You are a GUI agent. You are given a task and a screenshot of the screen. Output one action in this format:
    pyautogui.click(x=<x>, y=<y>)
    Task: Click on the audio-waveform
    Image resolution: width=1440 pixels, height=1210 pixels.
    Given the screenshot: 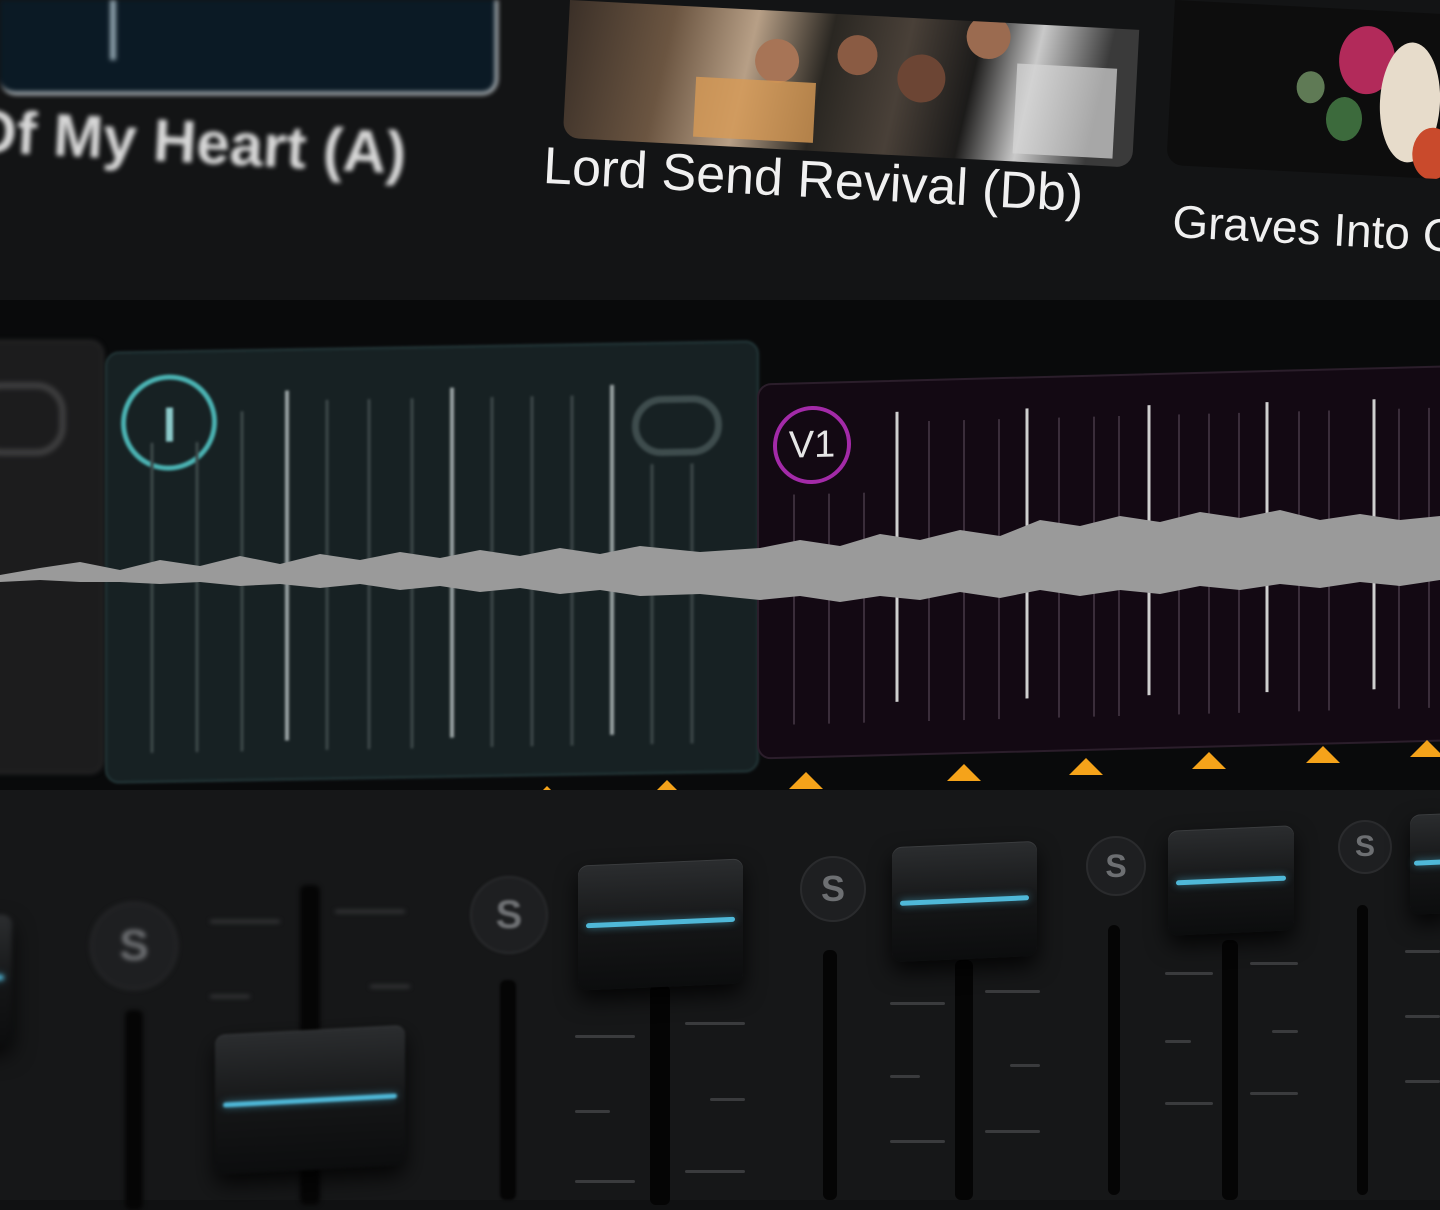 What is the action you would take?
    pyautogui.click(x=720, y=556)
    